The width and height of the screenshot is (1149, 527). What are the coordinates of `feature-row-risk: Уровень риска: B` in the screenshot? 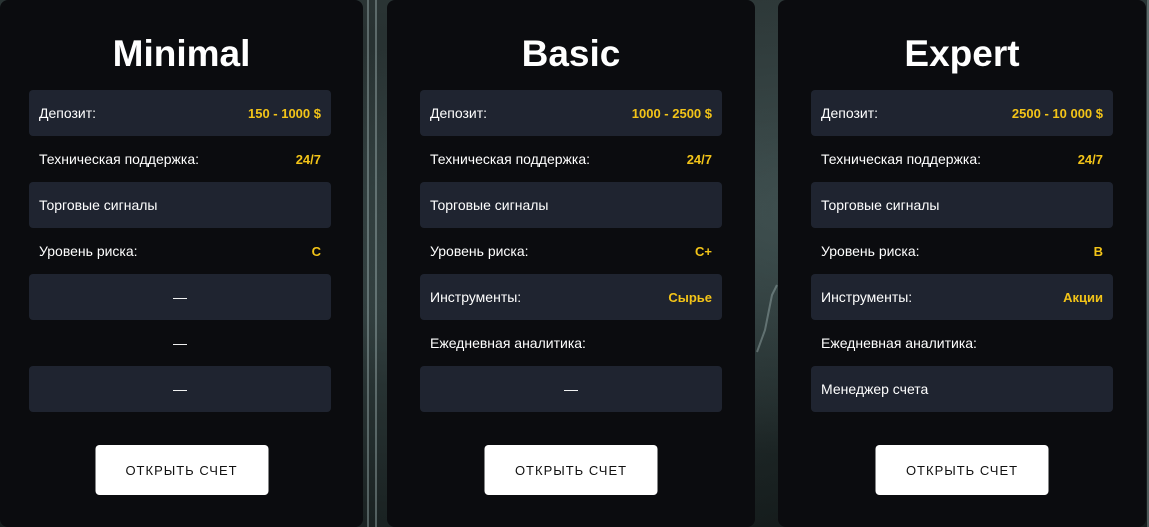 It's located at (962, 251).